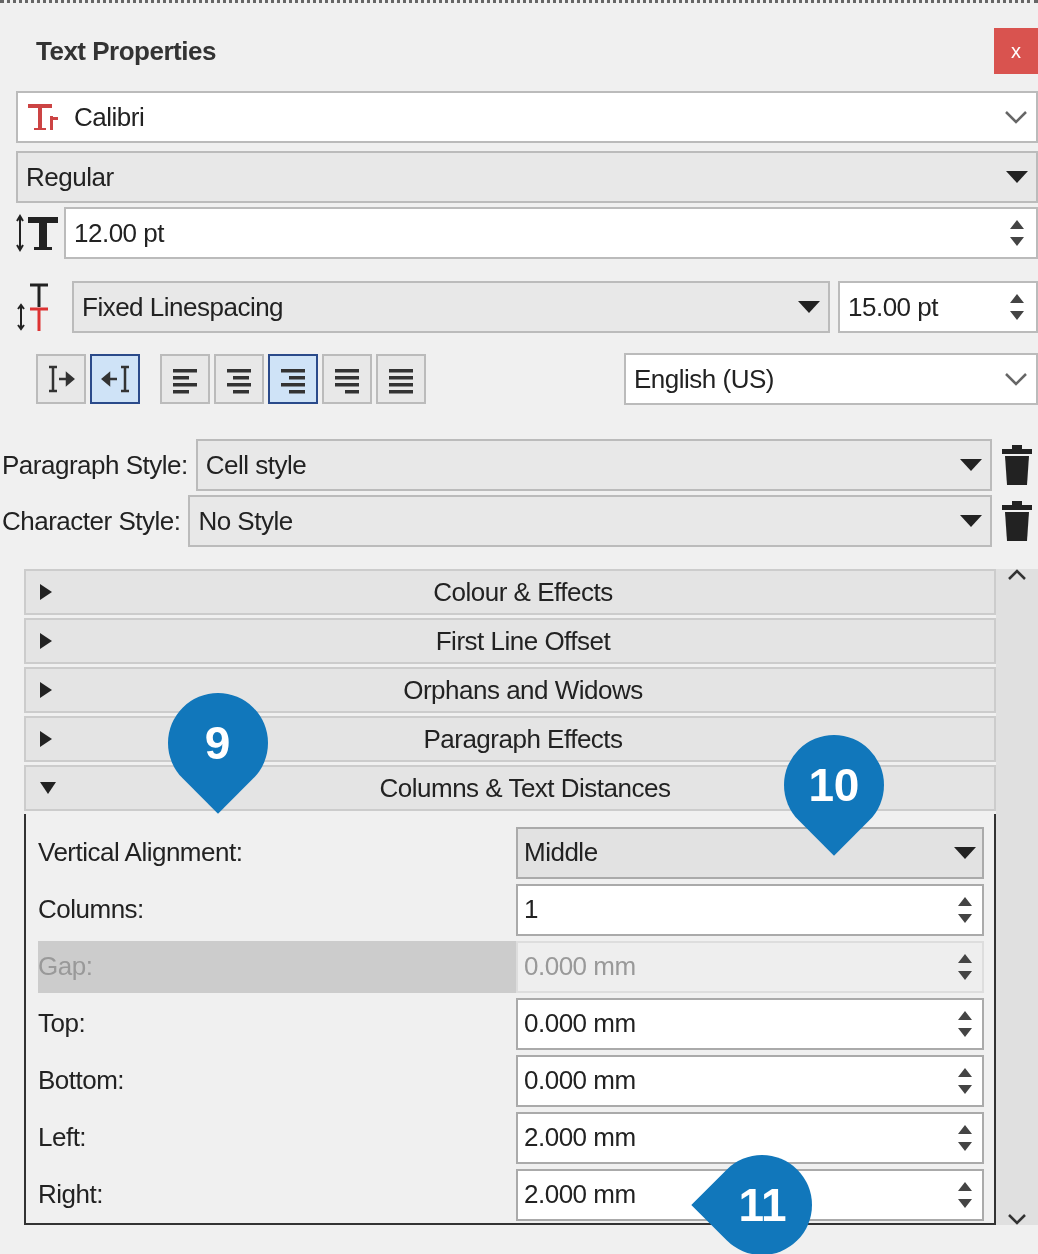 The height and width of the screenshot is (1254, 1038). I want to click on section-title: Paragraph Effects, so click(523, 739).